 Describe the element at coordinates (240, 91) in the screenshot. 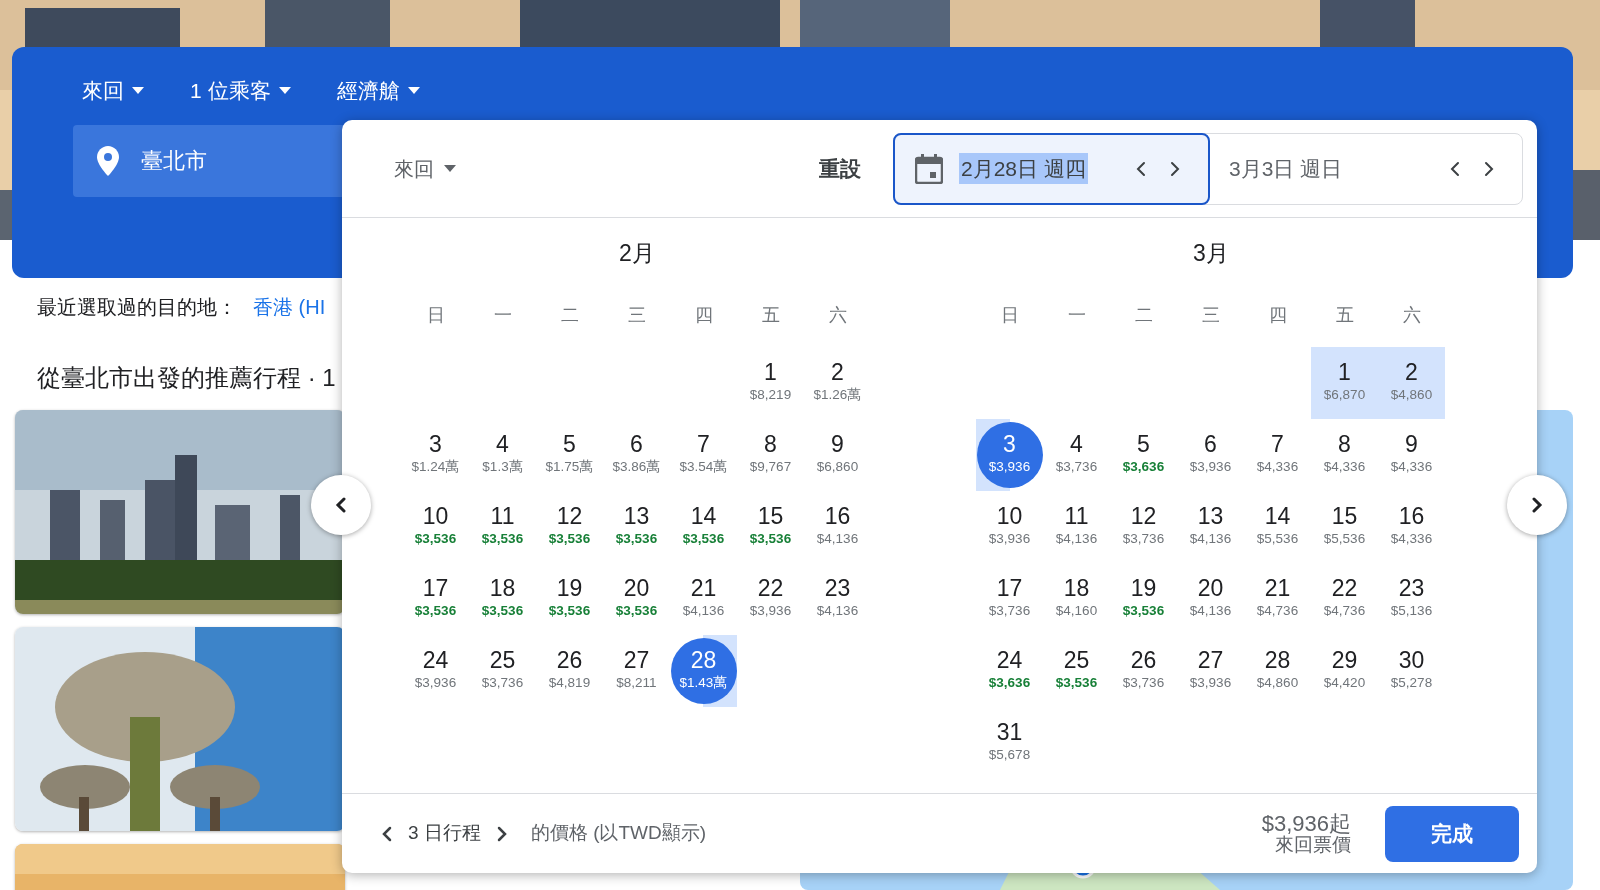

I see `dropdown-button: 1 位乘客` at that location.